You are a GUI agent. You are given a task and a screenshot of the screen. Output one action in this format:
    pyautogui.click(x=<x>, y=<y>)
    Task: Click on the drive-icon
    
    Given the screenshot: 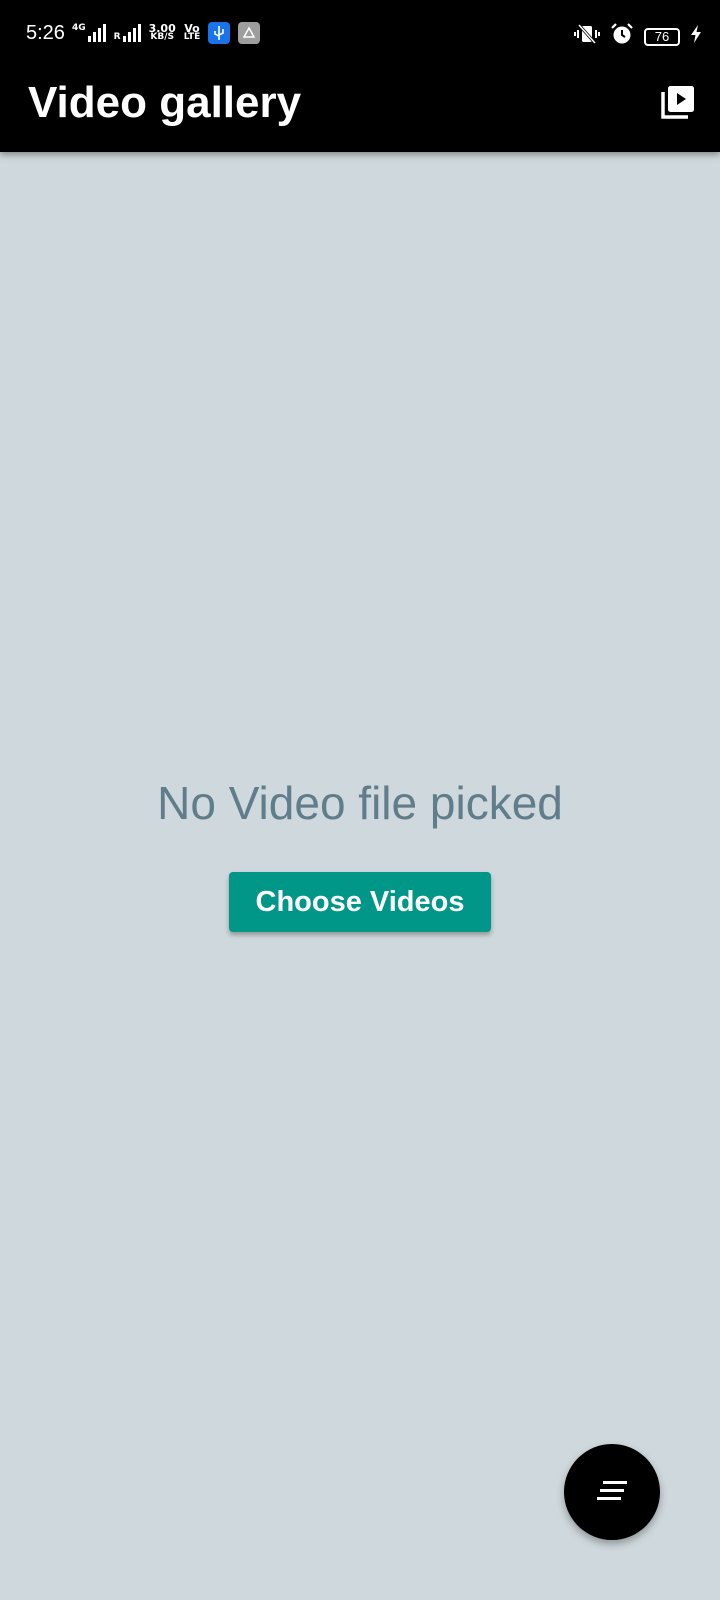 What is the action you would take?
    pyautogui.click(x=249, y=33)
    